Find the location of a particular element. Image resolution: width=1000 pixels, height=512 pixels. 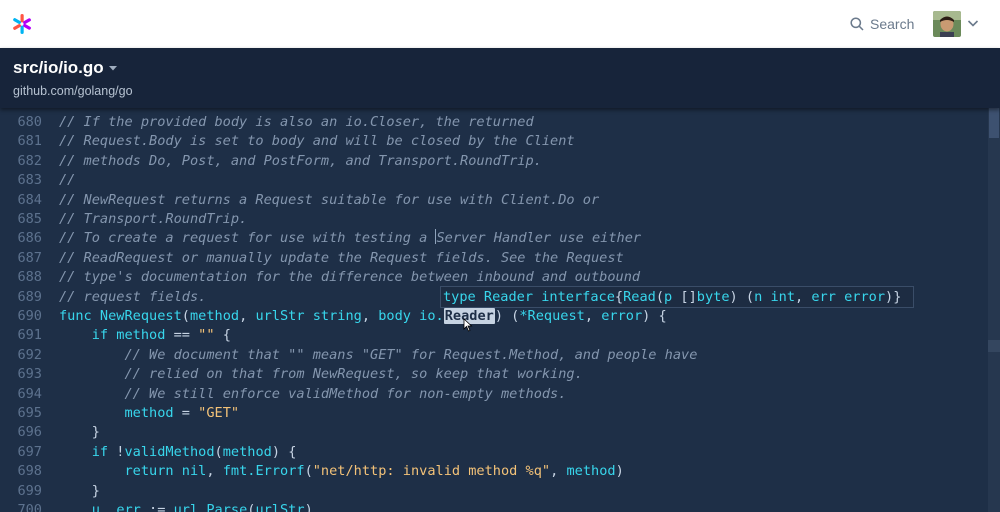

code-token: return nil is located at coordinates (165, 471).